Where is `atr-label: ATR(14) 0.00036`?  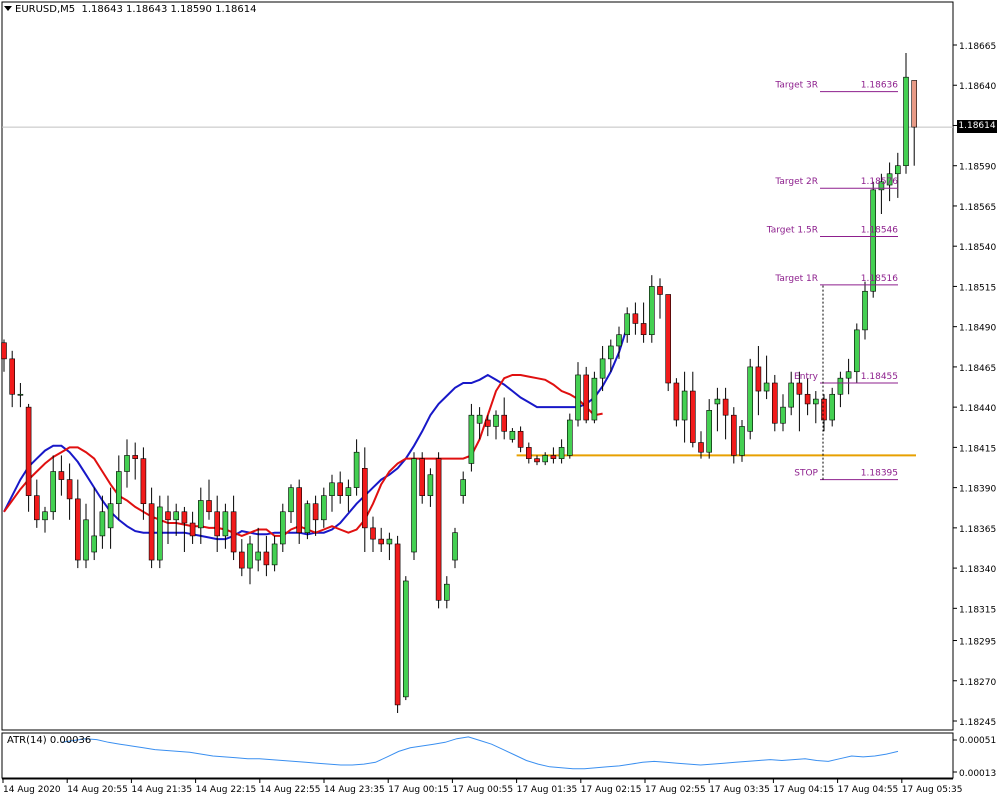
atr-label: ATR(14) 0.00036 is located at coordinates (49, 740).